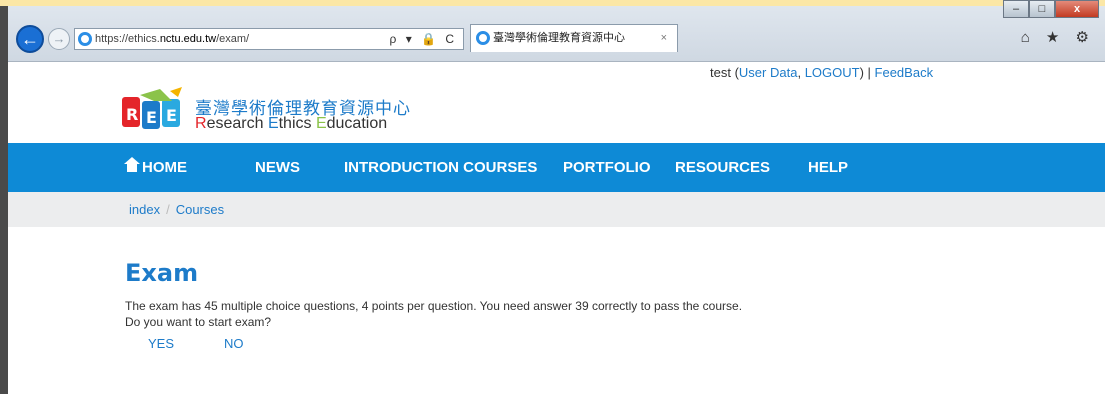 The image size is (1105, 394). I want to click on logo-english-title: Research Ethics Education, so click(291, 124).